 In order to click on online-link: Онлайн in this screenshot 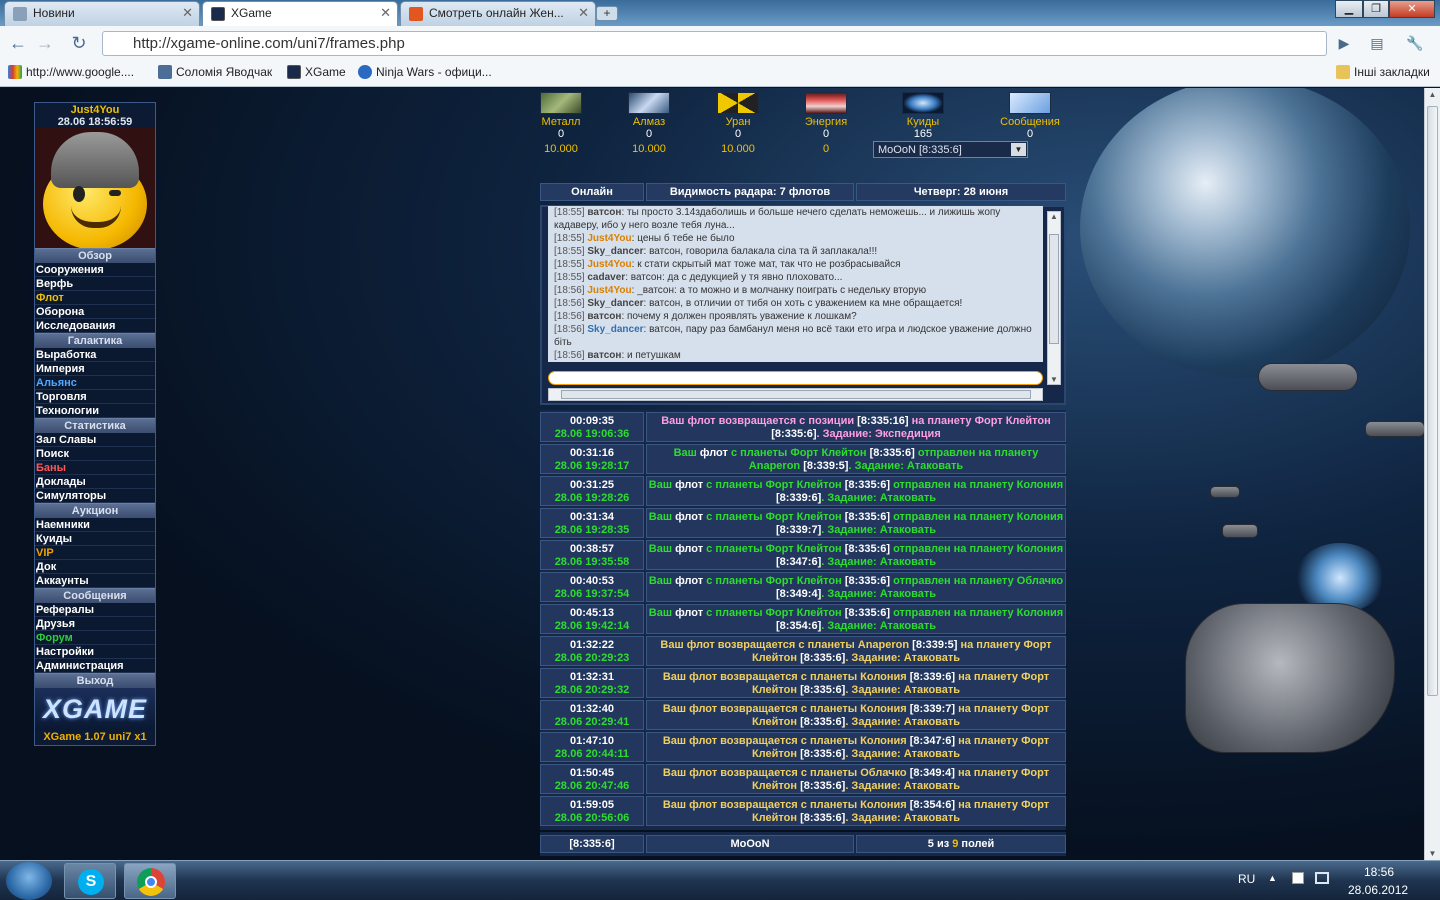, I will do `click(592, 192)`.